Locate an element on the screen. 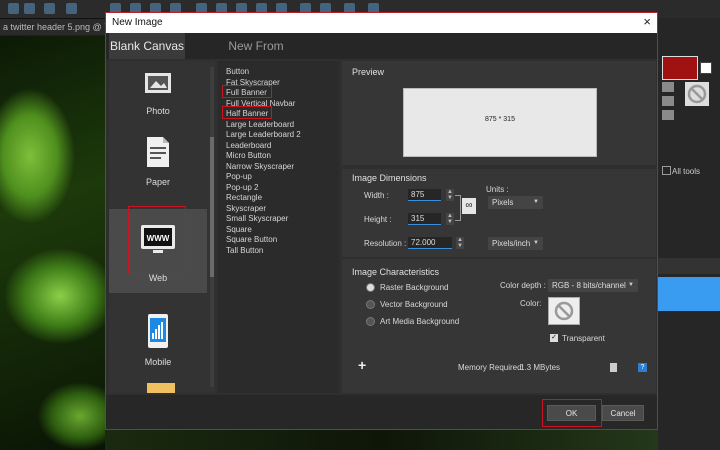 This screenshot has height=450, width=720. memory-label: Memory Required: is located at coordinates (491, 367).